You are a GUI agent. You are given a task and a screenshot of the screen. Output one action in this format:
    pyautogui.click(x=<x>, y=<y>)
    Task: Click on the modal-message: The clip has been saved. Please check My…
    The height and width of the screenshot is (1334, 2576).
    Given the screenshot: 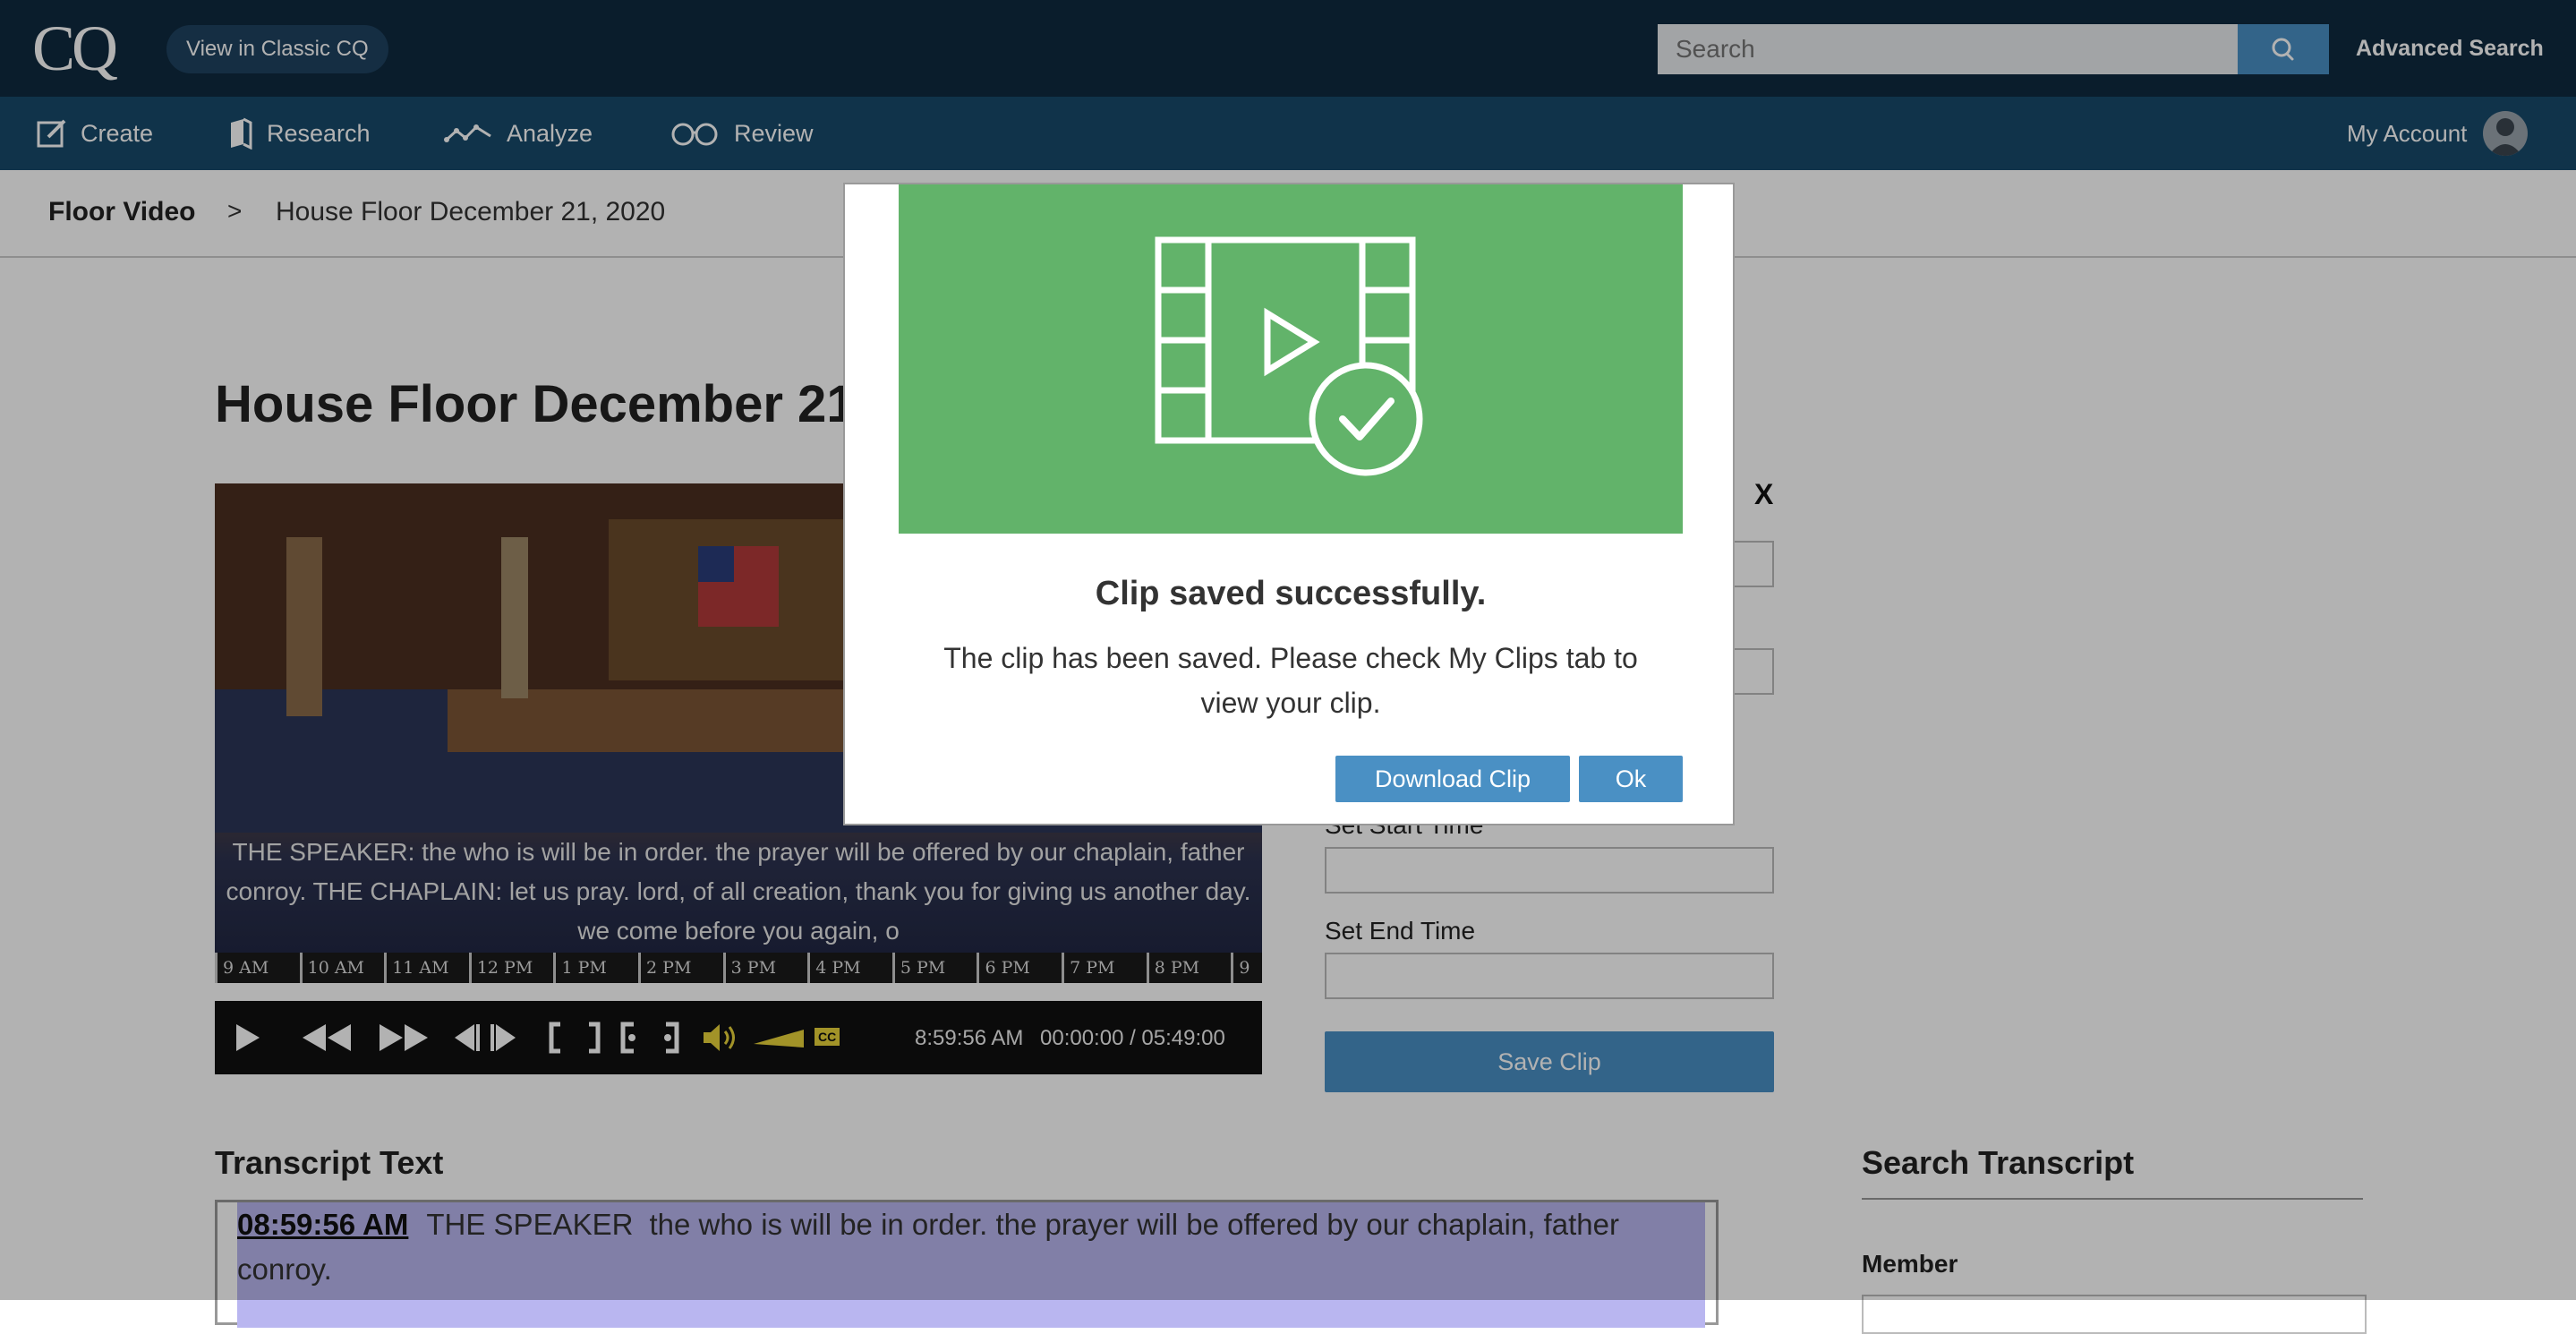 What is the action you would take?
    pyautogui.click(x=1290, y=680)
    